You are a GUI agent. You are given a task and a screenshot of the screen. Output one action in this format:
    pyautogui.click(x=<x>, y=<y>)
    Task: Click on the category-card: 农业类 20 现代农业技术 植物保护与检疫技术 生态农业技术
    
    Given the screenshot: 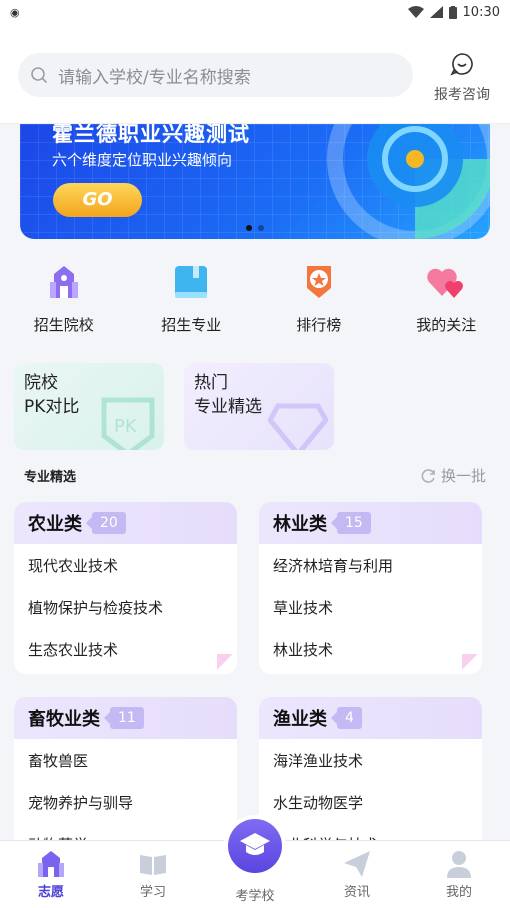 What is the action you would take?
    pyautogui.click(x=125, y=588)
    